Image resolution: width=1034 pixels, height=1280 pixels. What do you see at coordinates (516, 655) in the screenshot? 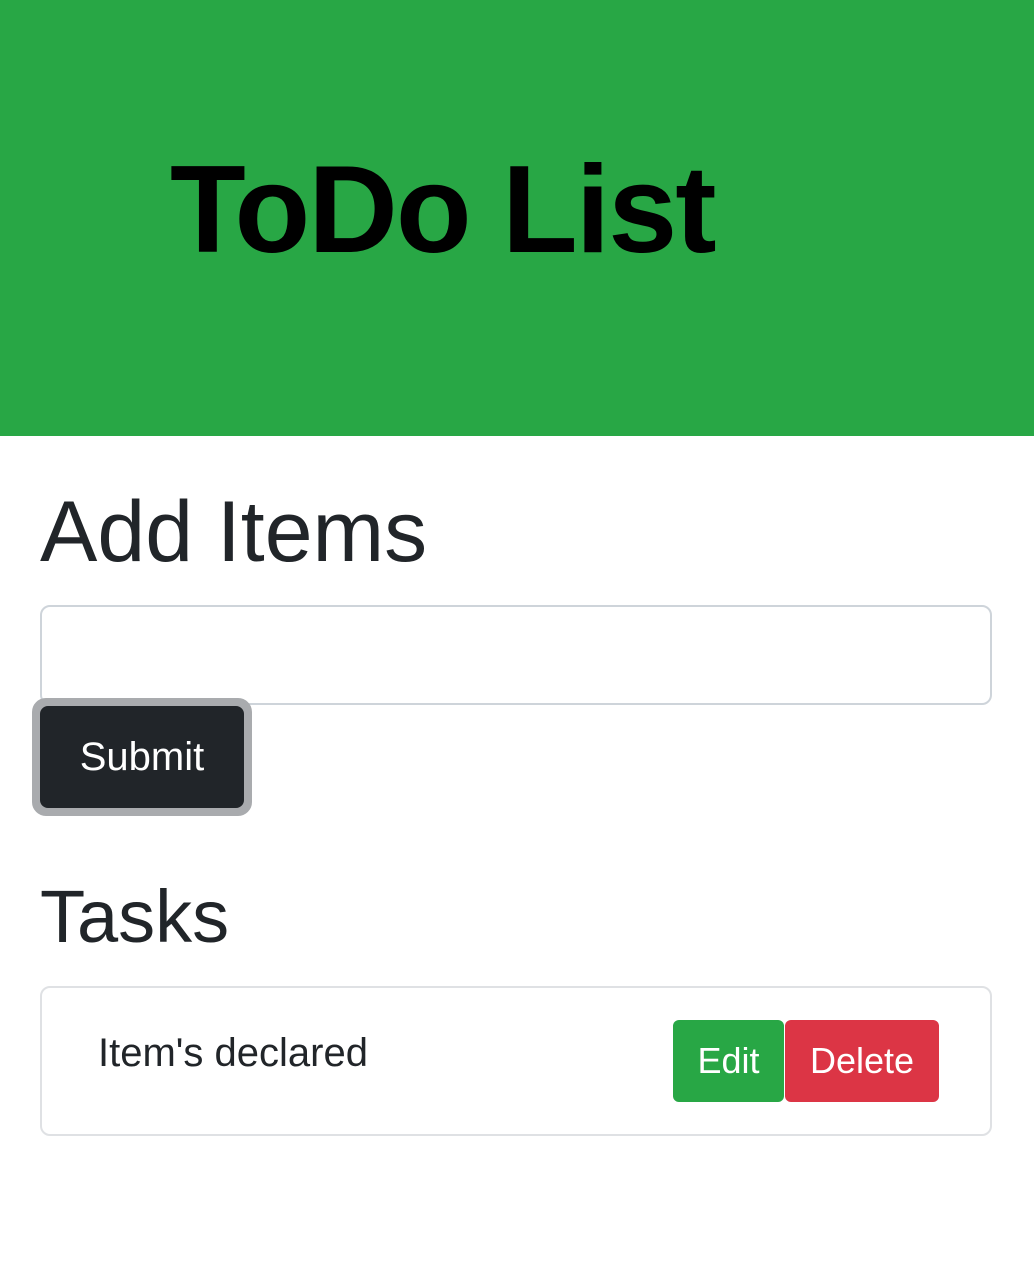
I see `item-input` at bounding box center [516, 655].